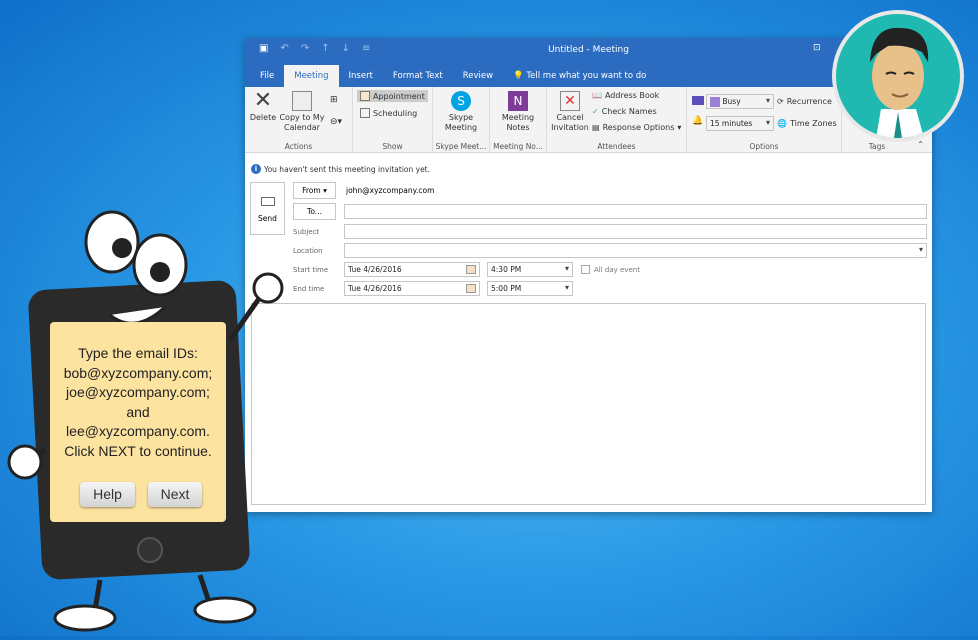 This screenshot has width=978, height=640. Describe the element at coordinates (595, 111) in the screenshot. I see `check-names-icon: ✓` at that location.